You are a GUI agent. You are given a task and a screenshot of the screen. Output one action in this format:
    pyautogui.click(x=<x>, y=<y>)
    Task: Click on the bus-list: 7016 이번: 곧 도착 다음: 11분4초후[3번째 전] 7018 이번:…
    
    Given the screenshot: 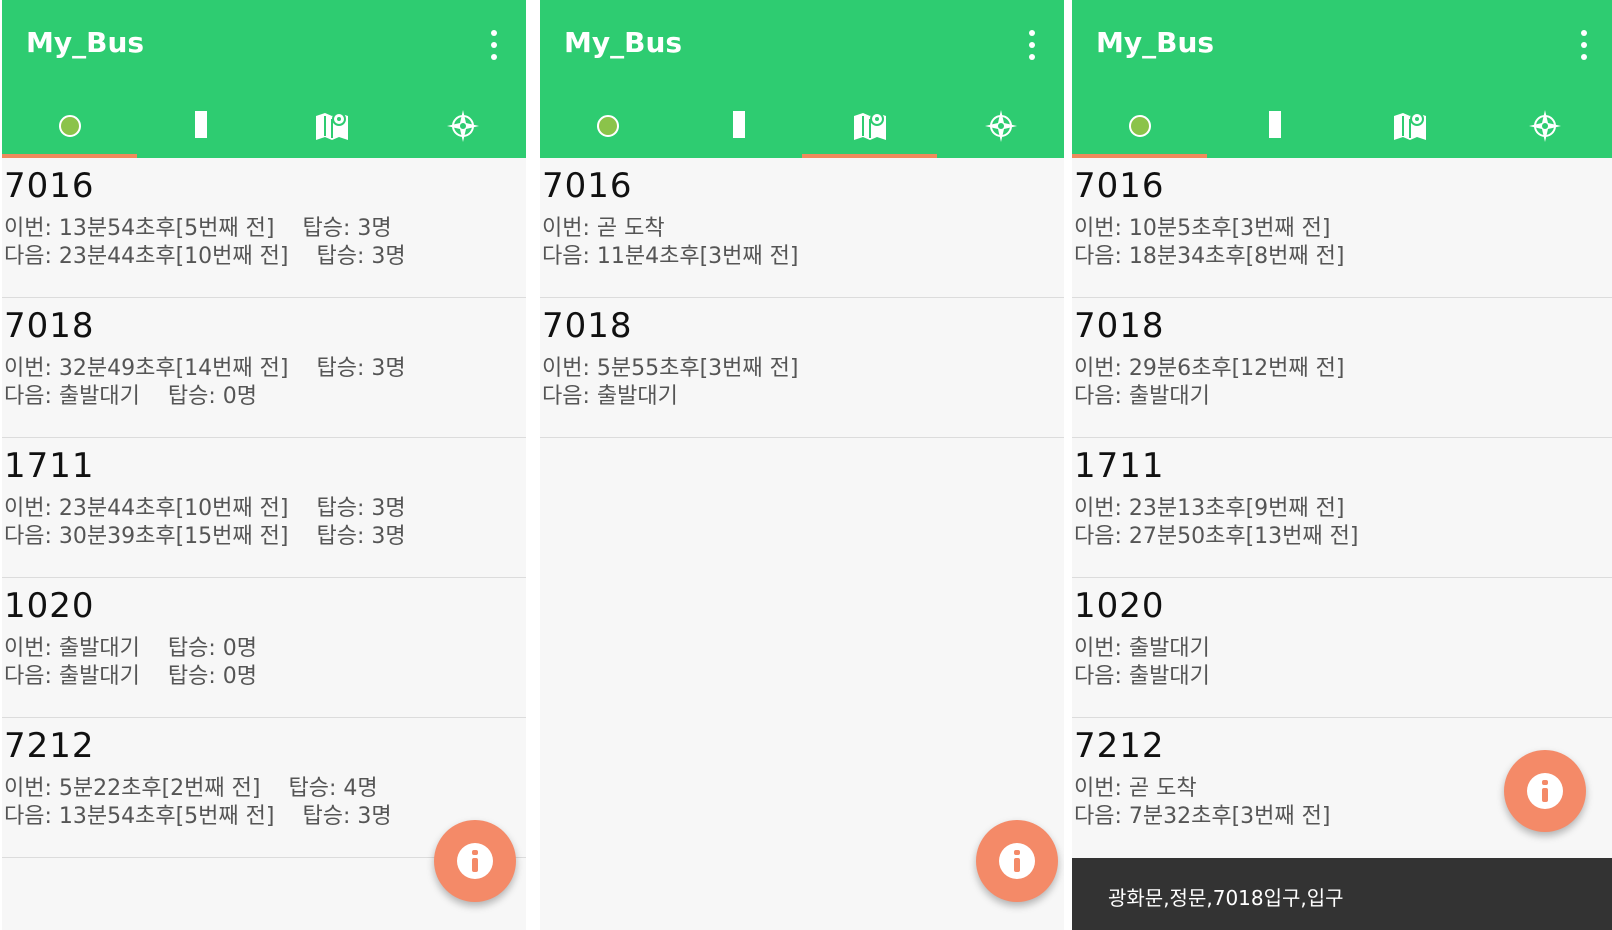 What is the action you would take?
    pyautogui.click(x=802, y=298)
    